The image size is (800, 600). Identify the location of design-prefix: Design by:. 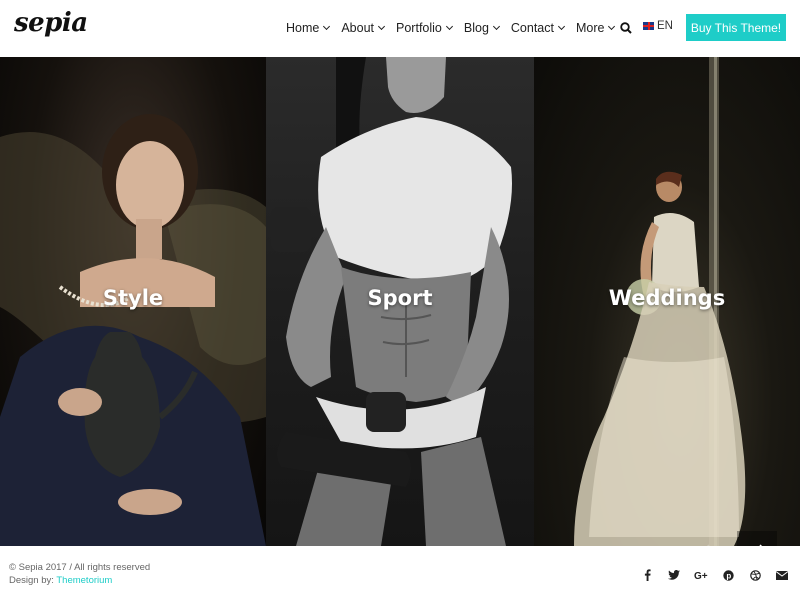
(33, 580).